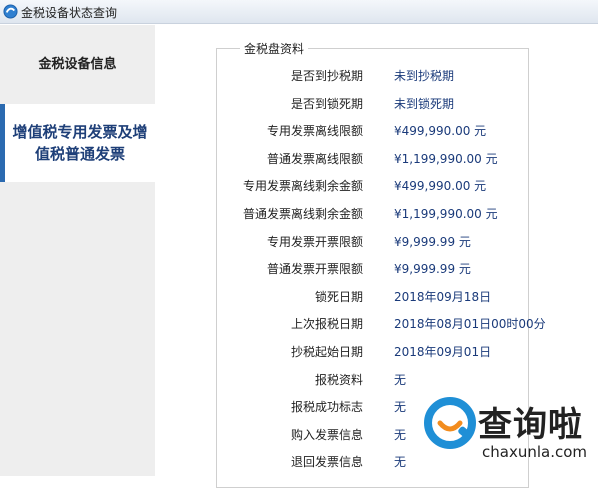  Describe the element at coordinates (424, 104) in the screenshot. I see `info-value: 未到锁死期` at that location.